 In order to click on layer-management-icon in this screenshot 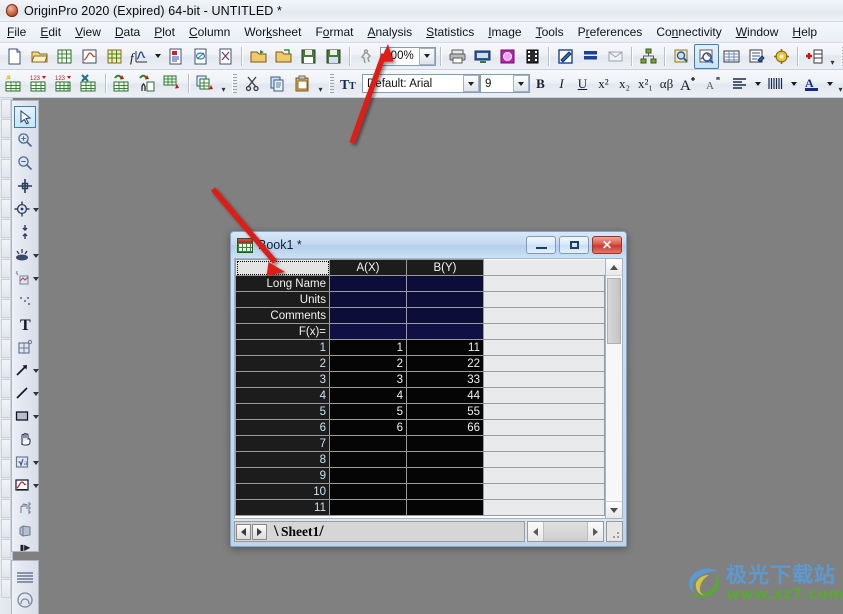, I will do `click(590, 56)`.